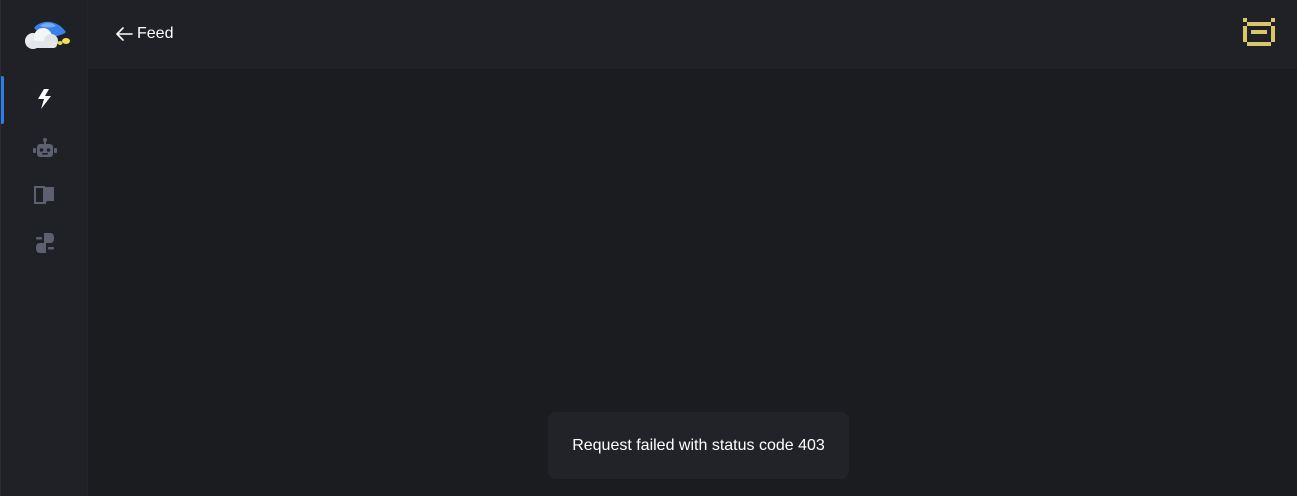 The width and height of the screenshot is (1297, 496). I want to click on error-toast: Request failed with status code 403, so click(698, 445).